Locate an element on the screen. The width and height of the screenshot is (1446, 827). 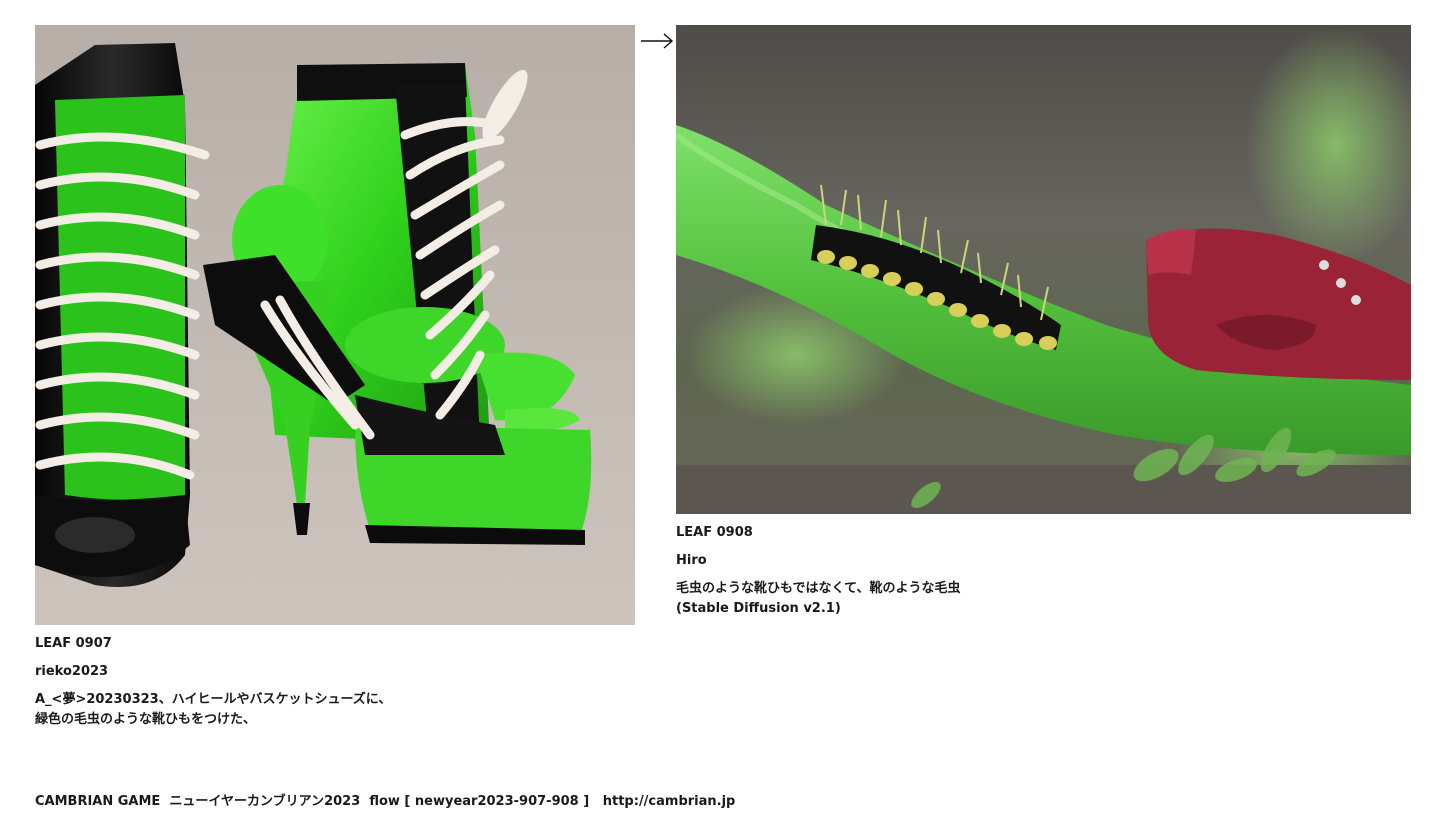
leaf-description-line1: A_<夢>20230323、ハイヒールやバスケットシューズに、 is located at coordinates (213, 699).